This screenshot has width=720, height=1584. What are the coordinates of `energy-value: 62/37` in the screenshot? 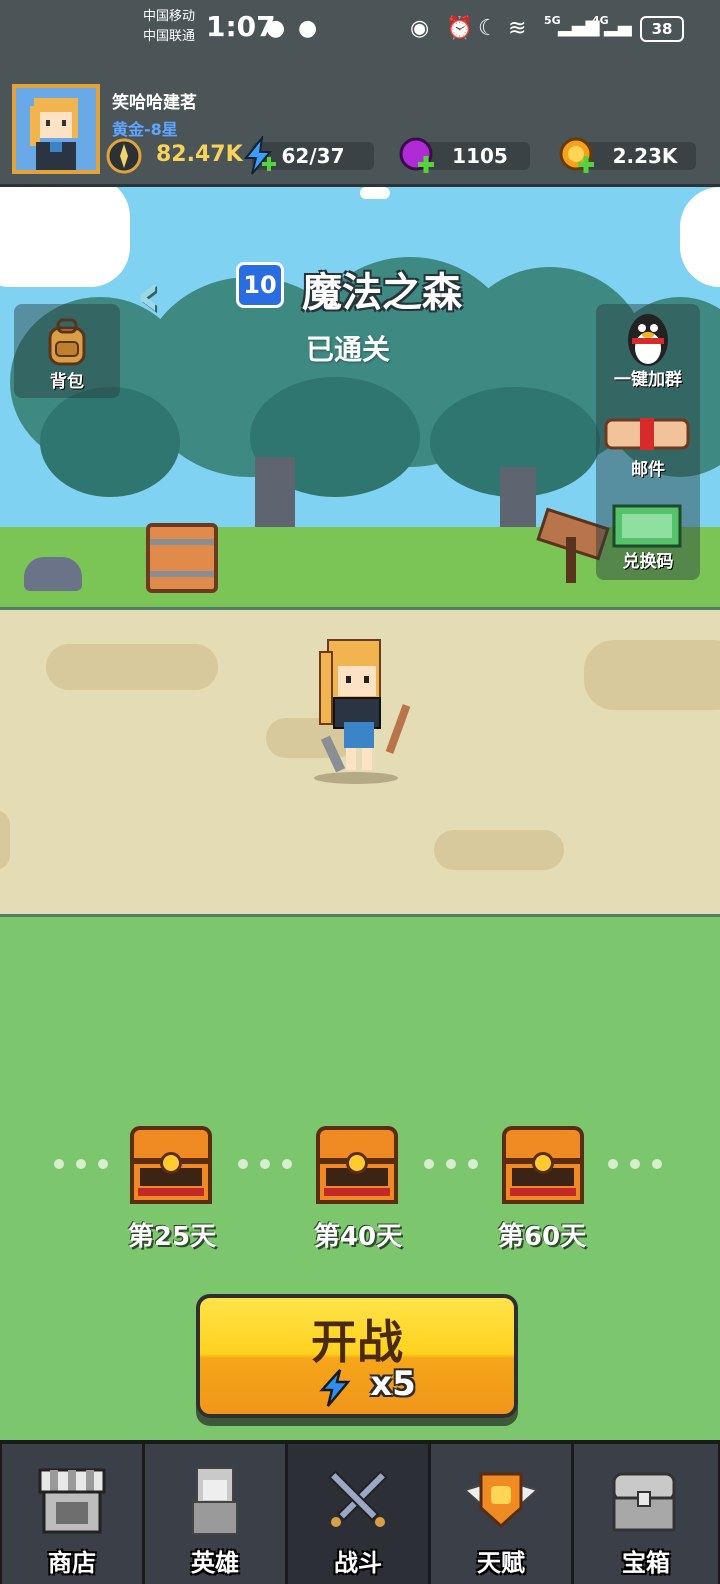 It's located at (313, 156).